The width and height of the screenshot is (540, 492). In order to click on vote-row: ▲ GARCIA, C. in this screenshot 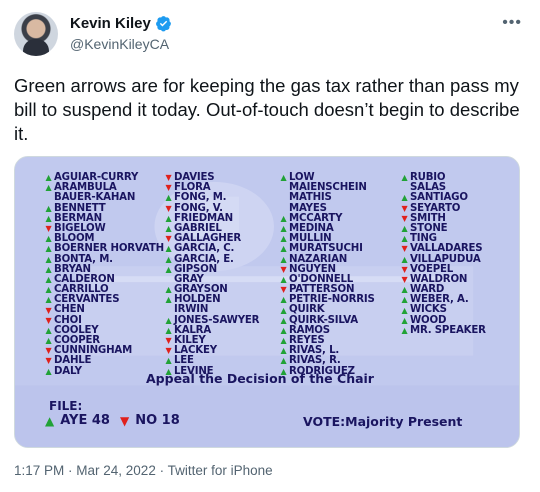, I will do `click(211, 249)`.